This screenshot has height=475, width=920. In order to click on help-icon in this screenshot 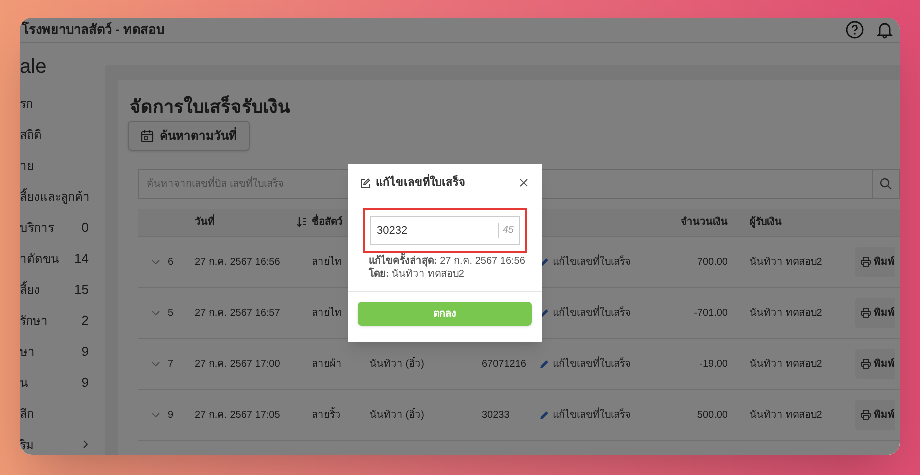, I will do `click(855, 30)`.